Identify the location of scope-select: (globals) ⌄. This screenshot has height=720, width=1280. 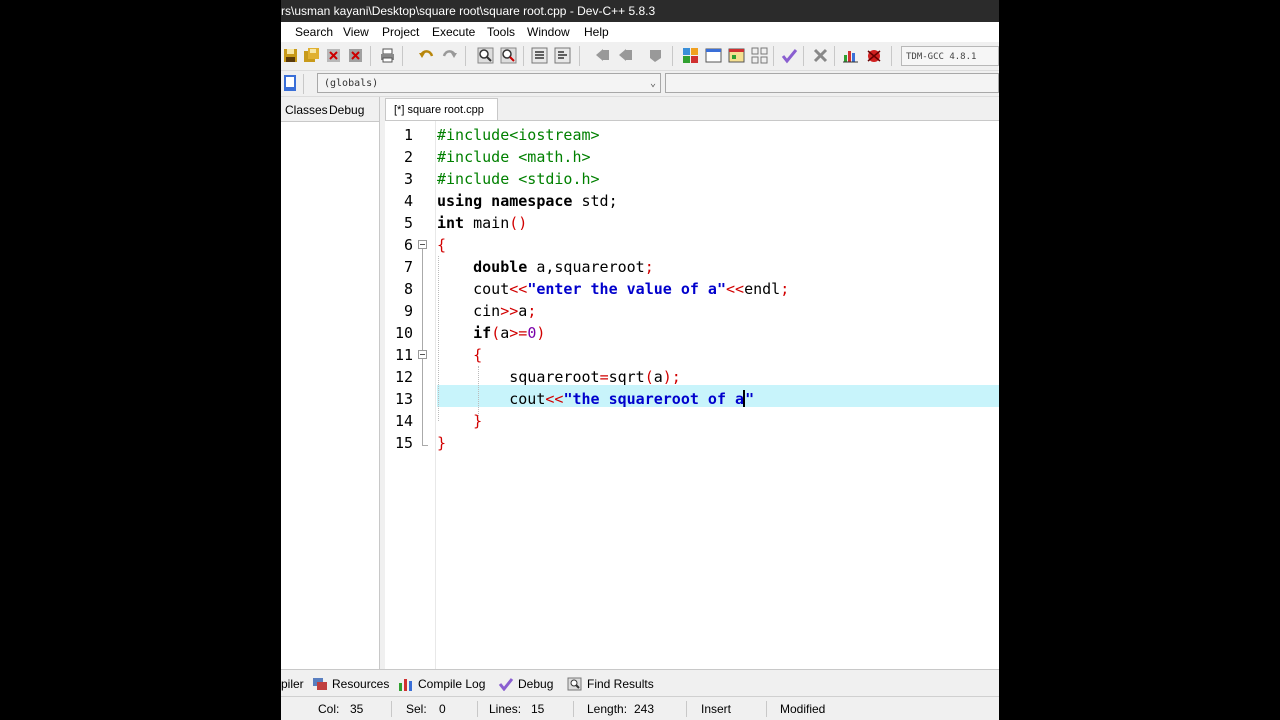
(489, 83).